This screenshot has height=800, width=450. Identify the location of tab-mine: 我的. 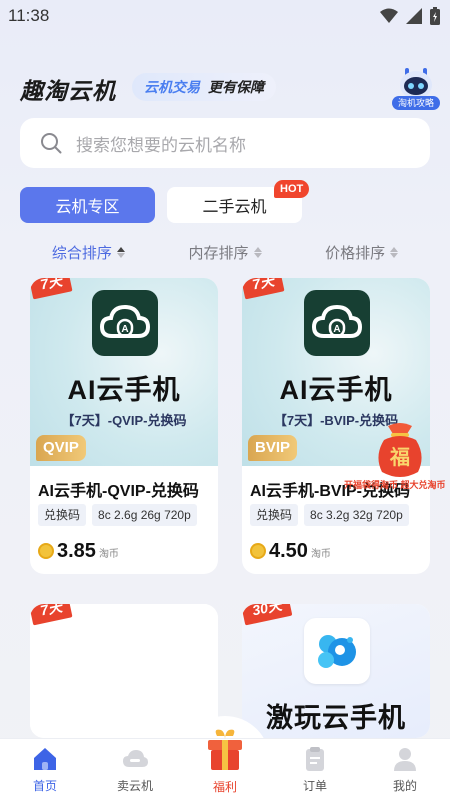
(405, 769).